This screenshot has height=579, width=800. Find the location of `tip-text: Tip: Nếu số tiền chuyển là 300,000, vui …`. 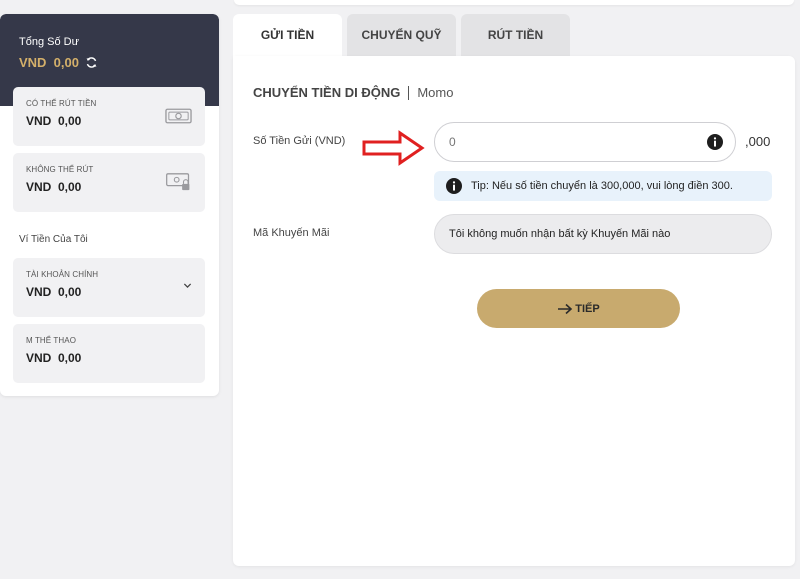

tip-text: Tip: Nếu số tiền chuyển là 300,000, vui … is located at coordinates (602, 186).